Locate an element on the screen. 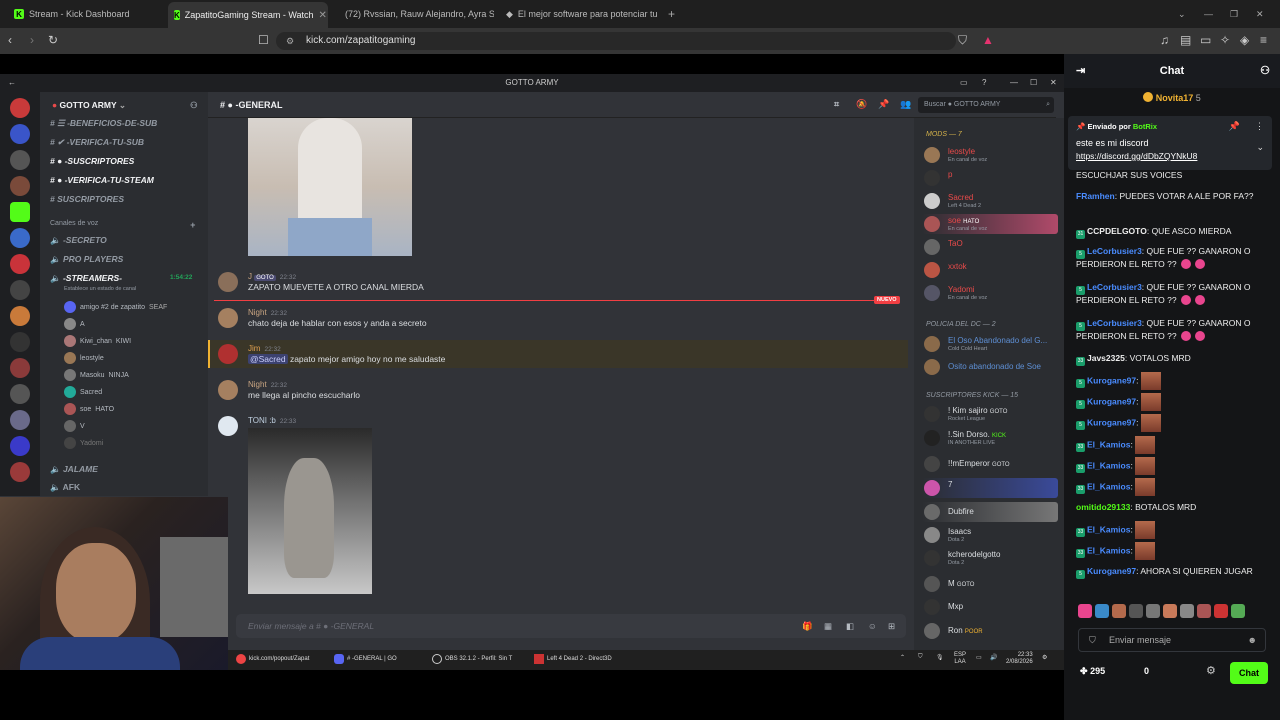  clock: 22:33 2/08/2026 is located at coordinates (1019, 659).